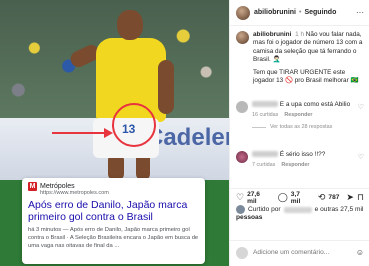 The height and width of the screenshot is (266, 369). Describe the element at coordinates (32, 186) in the screenshot. I see `metropoles-logo-icon: M` at that location.